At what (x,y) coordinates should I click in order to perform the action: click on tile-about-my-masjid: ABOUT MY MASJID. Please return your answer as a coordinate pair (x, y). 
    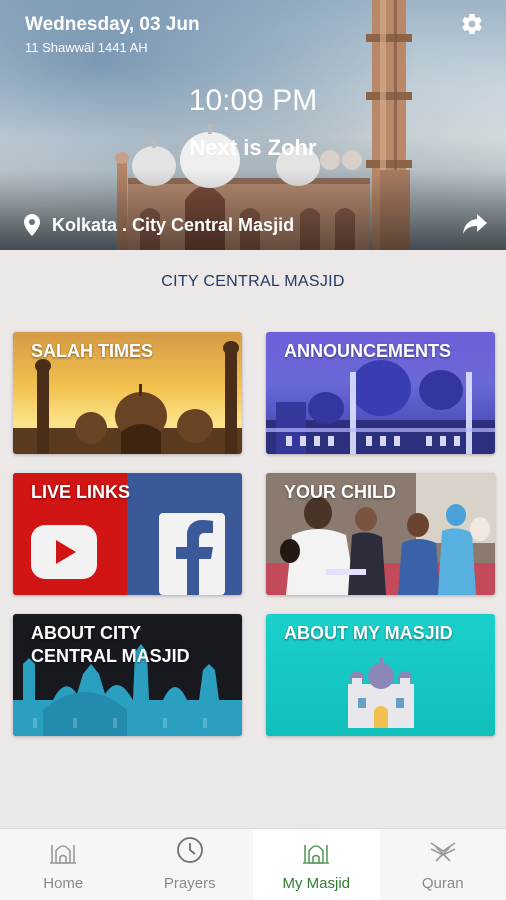
    Looking at the image, I should click on (380, 675).